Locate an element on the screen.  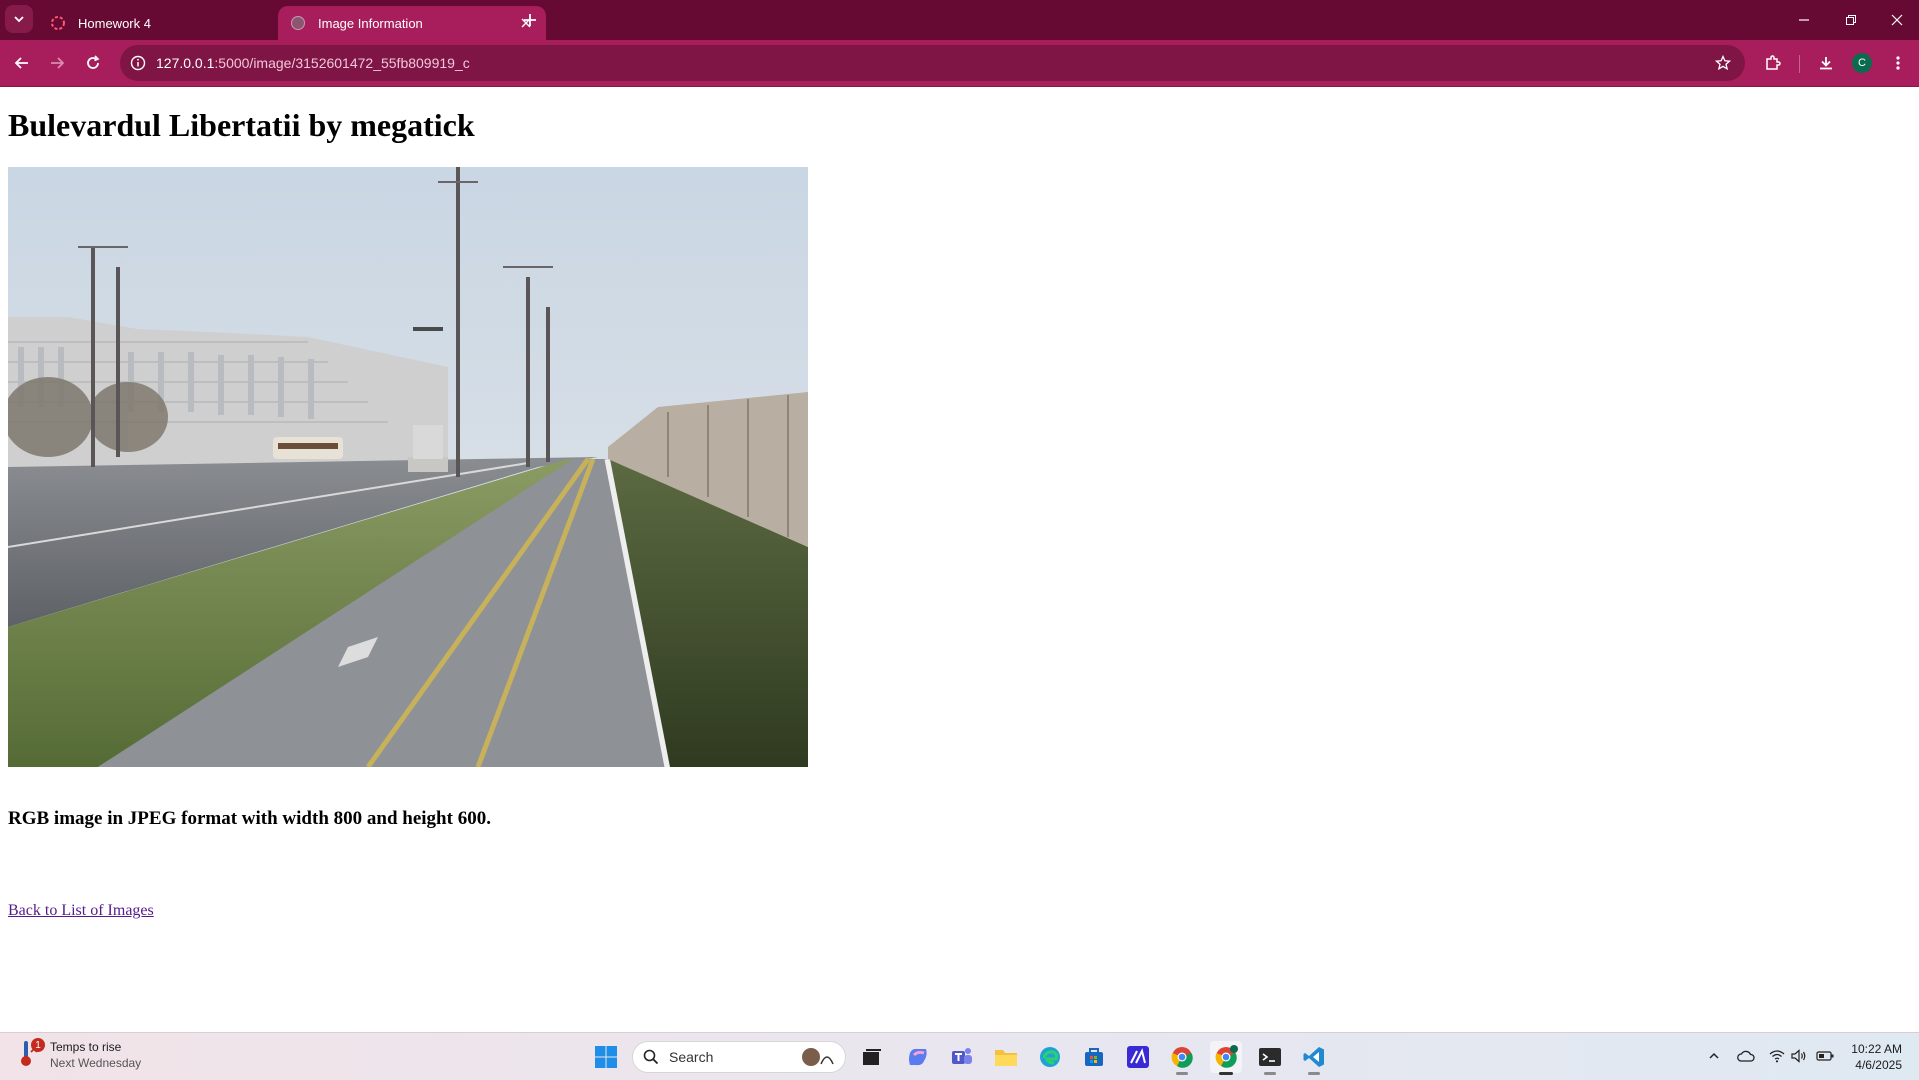
windows-logo-icon is located at coordinates (606, 1057).